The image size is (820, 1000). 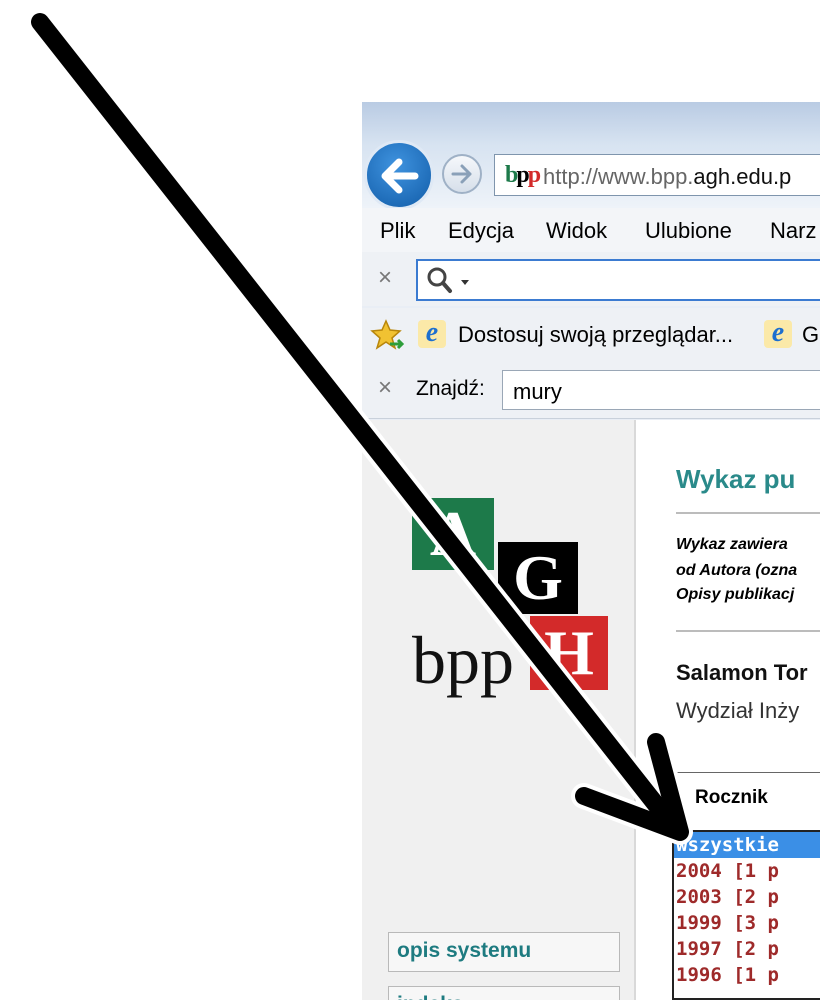 What do you see at coordinates (735, 594) in the screenshot?
I see `description-line-3: Opisy publikacj` at bounding box center [735, 594].